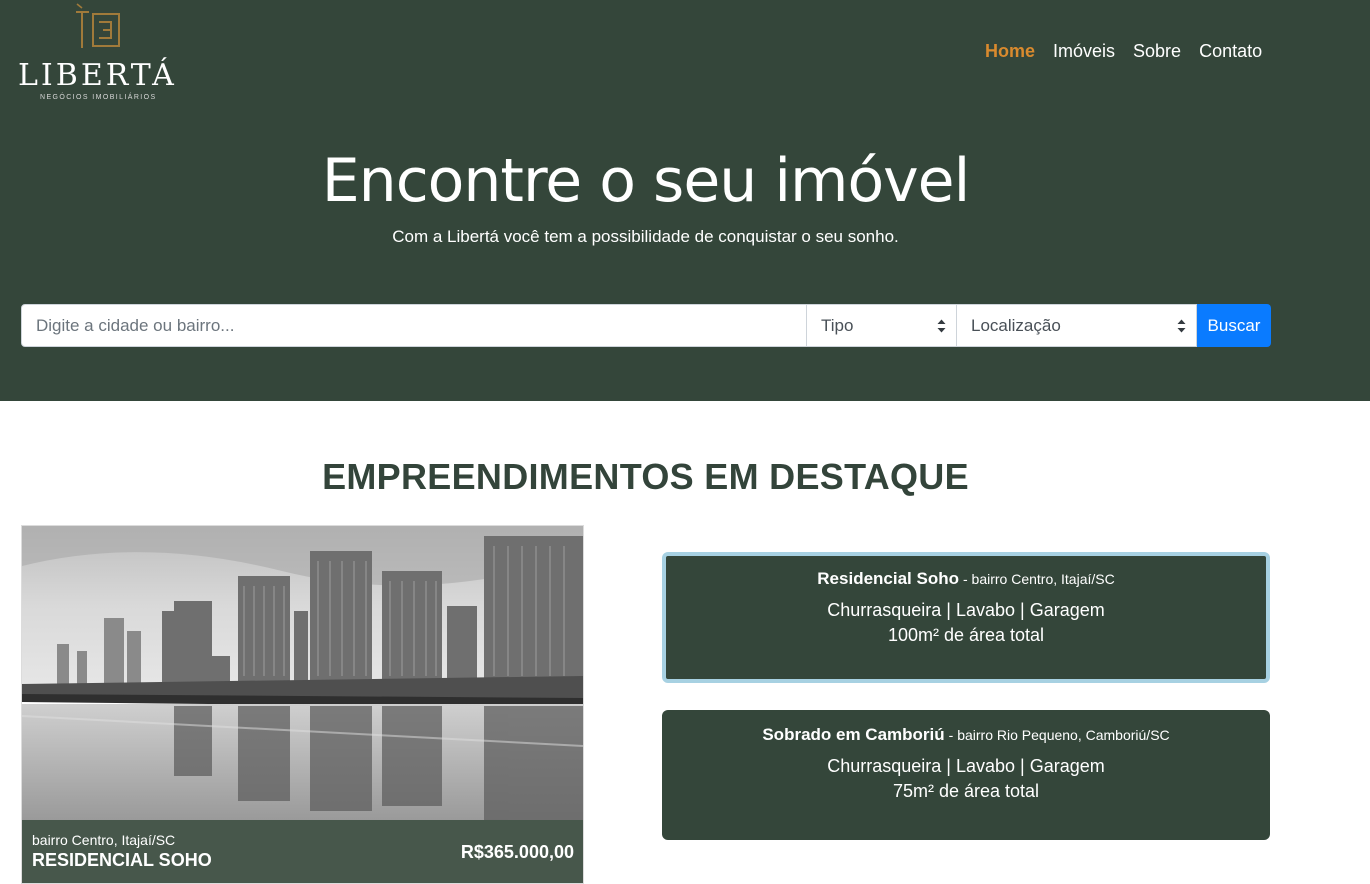  Describe the element at coordinates (1077, 325) in the screenshot. I see `location-select: Localização` at that location.